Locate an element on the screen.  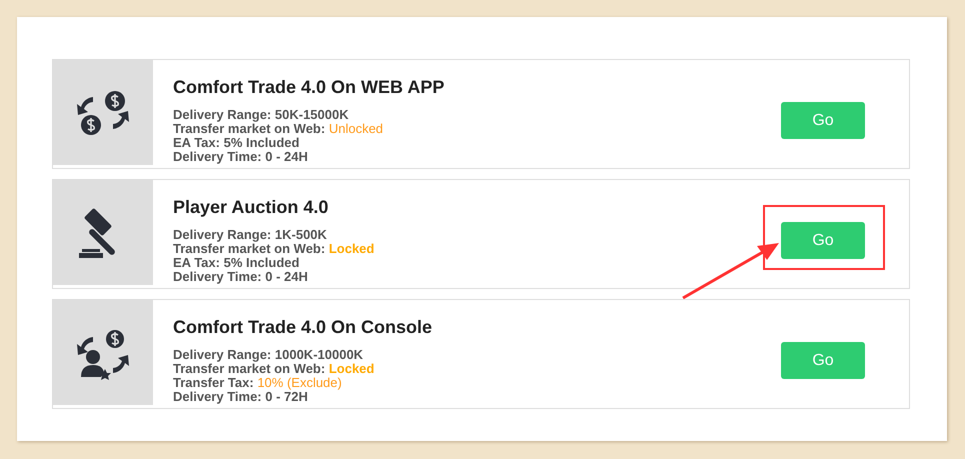
detail-line: Delivery Range: 1K-500K is located at coordinates (250, 235).